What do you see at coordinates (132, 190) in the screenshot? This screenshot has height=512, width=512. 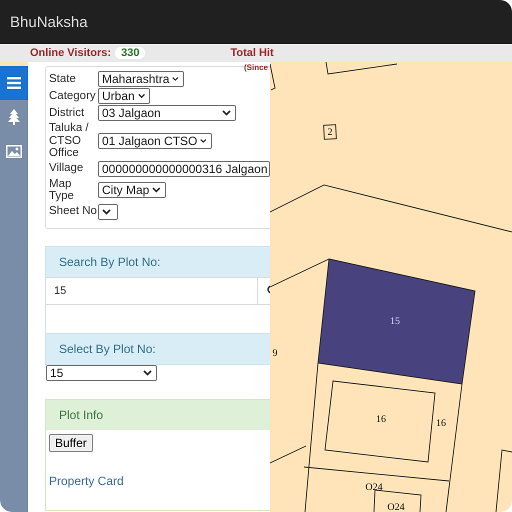 I see `dropdown: City Map` at bounding box center [132, 190].